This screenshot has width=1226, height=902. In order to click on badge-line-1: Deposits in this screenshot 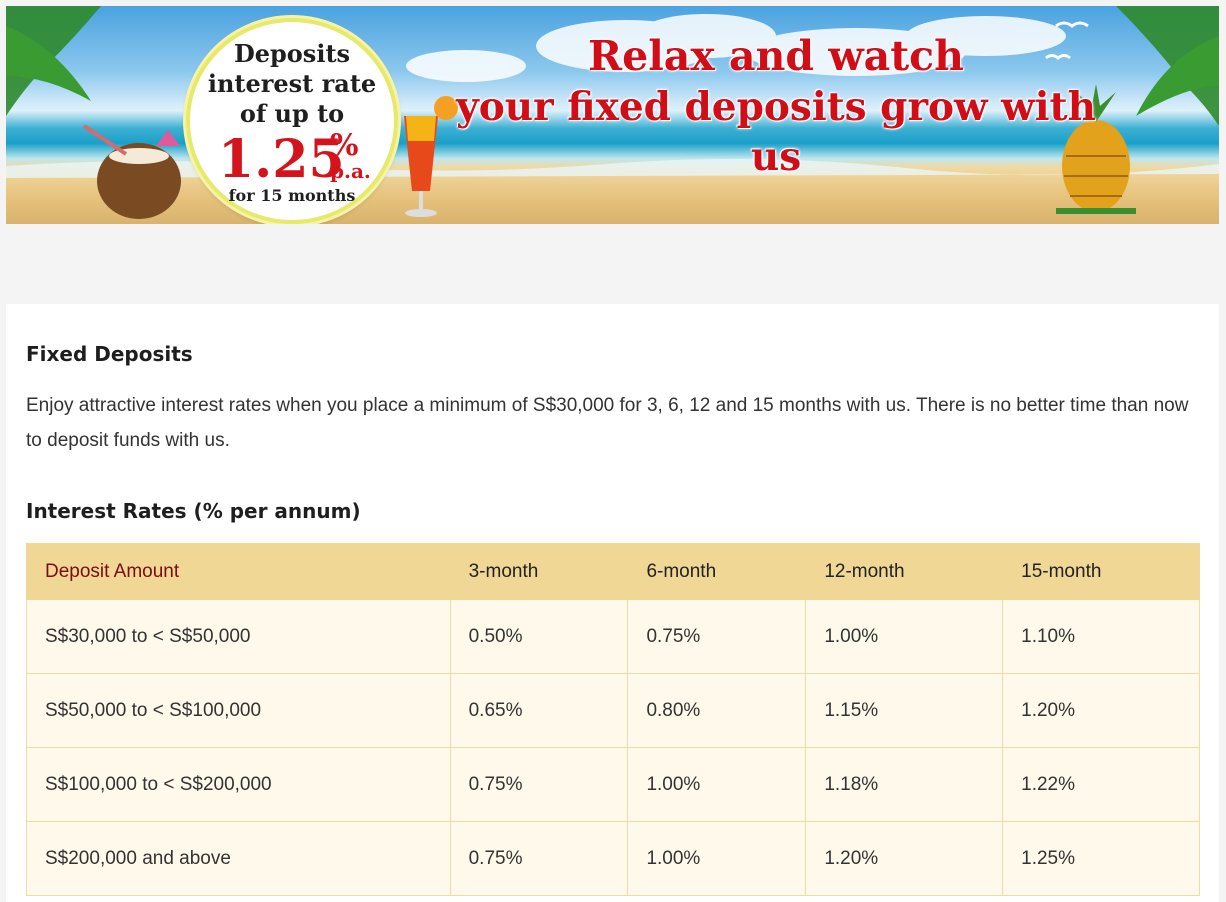, I will do `click(292, 53)`.